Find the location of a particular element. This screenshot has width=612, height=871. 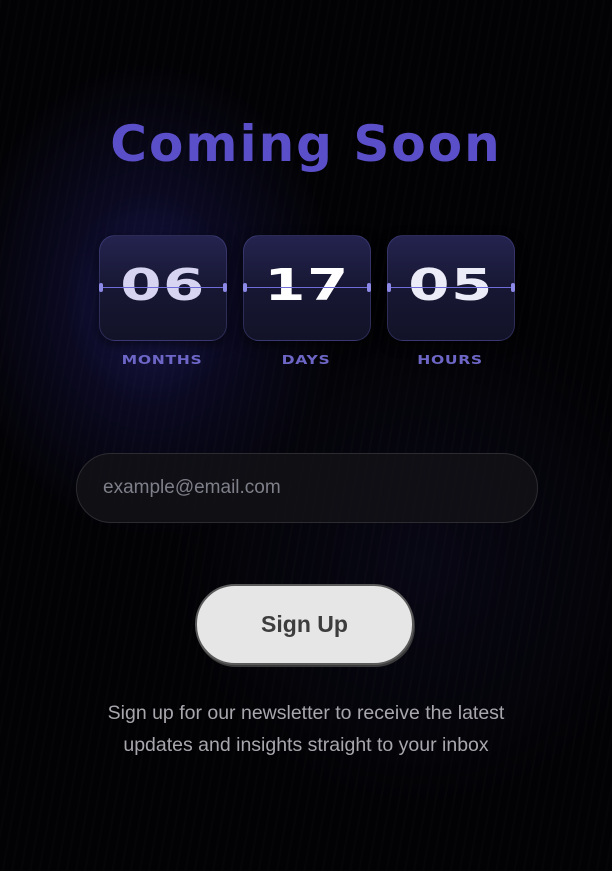

hinge-right is located at coordinates (513, 287).